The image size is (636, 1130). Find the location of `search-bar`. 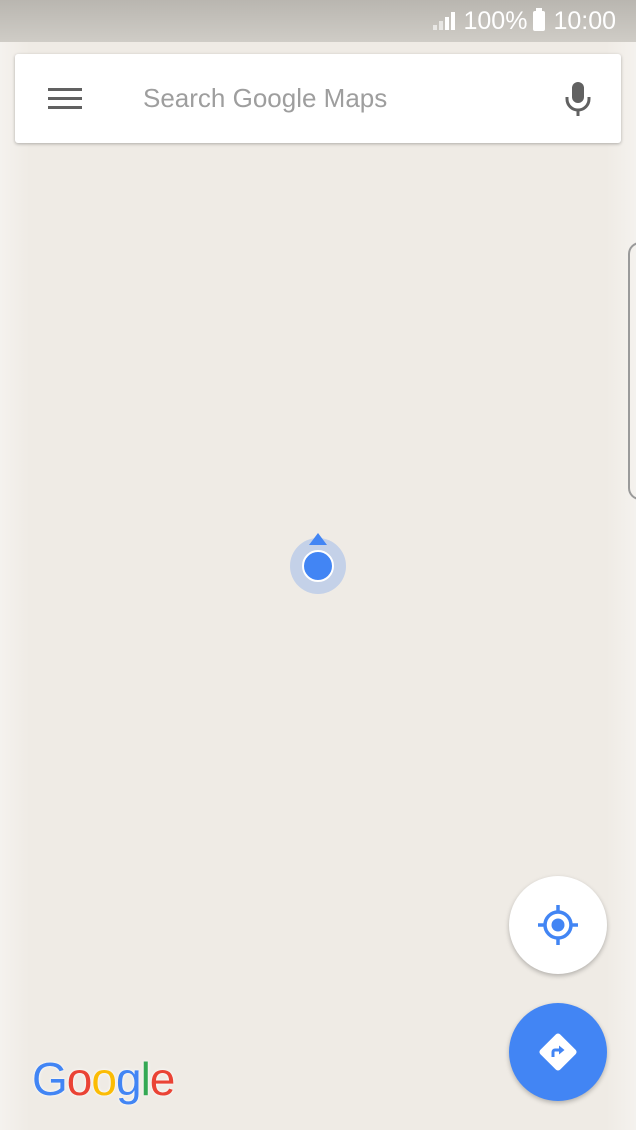

search-bar is located at coordinates (318, 98).